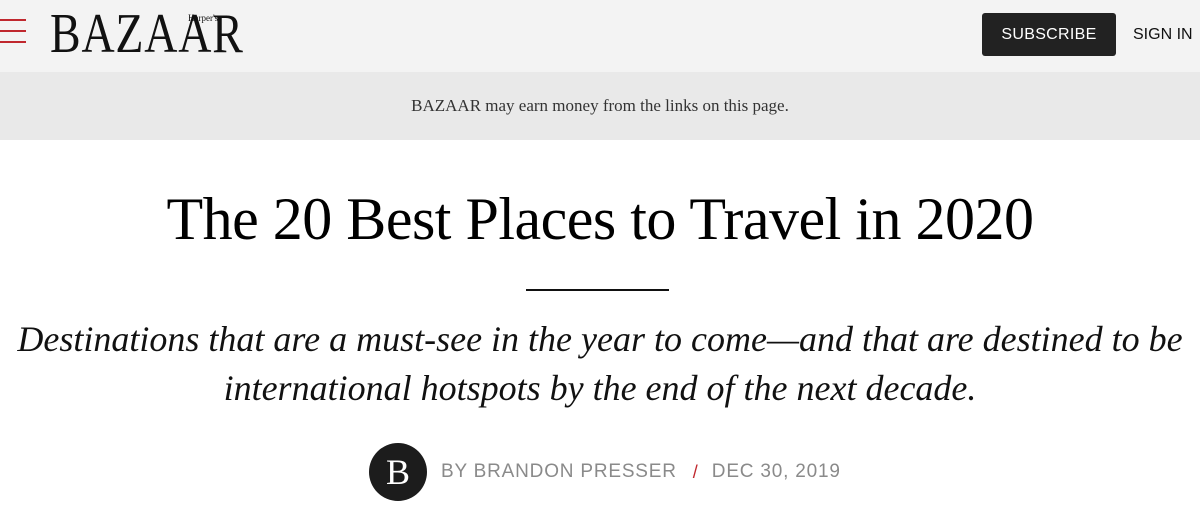 The image size is (1200, 523). What do you see at coordinates (1049, 34) in the screenshot?
I see `subscribe-button: SUBSCRIBE` at bounding box center [1049, 34].